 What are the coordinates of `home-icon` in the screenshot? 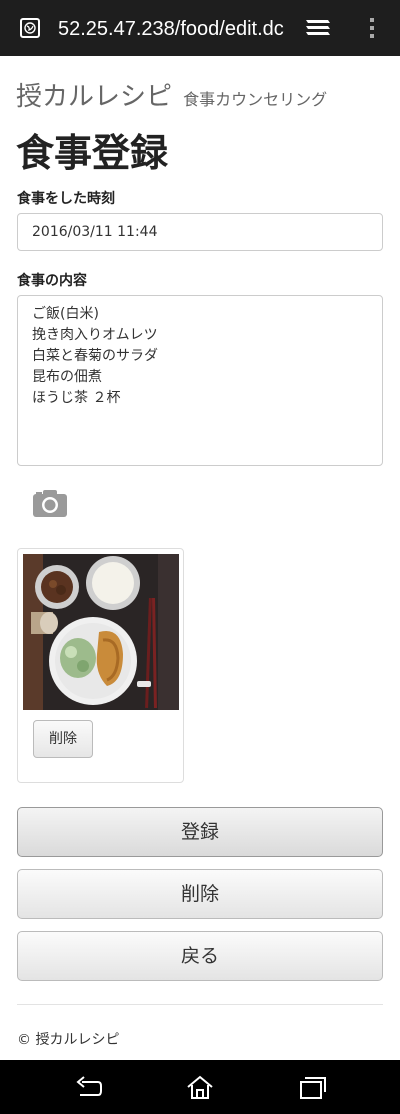 It's located at (200, 1087).